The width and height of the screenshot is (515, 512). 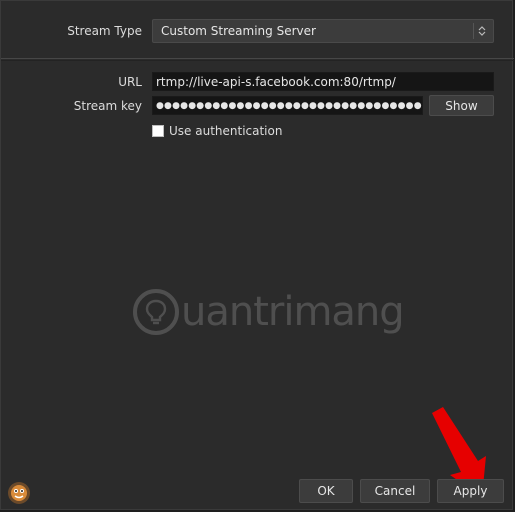 I want to click on apply-label: Apply, so click(x=470, y=491).